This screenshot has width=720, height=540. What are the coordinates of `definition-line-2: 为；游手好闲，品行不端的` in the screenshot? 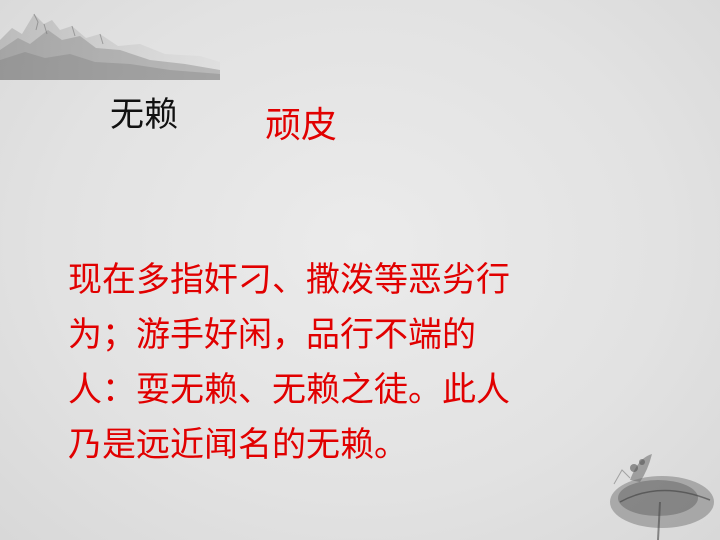 It's located at (272, 335).